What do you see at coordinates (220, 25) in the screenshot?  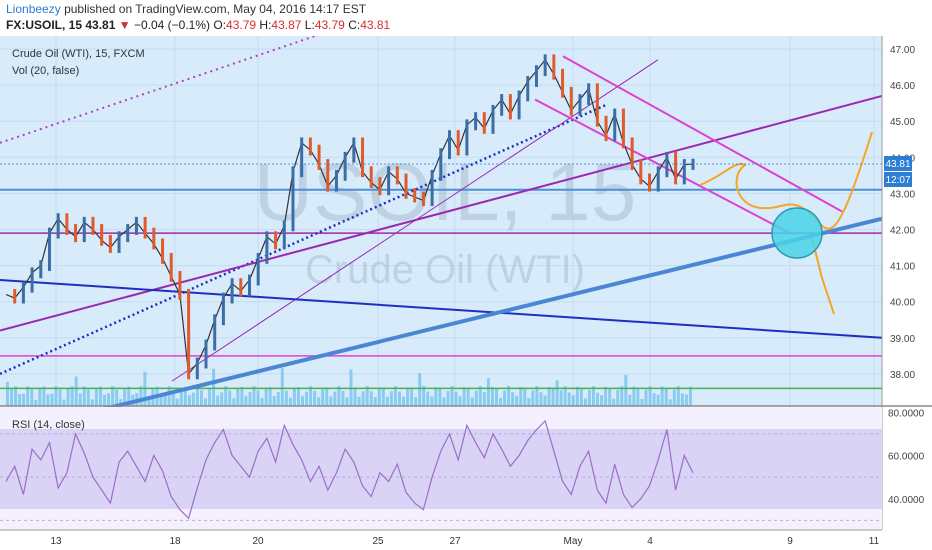 I see `open-label: O:` at bounding box center [220, 25].